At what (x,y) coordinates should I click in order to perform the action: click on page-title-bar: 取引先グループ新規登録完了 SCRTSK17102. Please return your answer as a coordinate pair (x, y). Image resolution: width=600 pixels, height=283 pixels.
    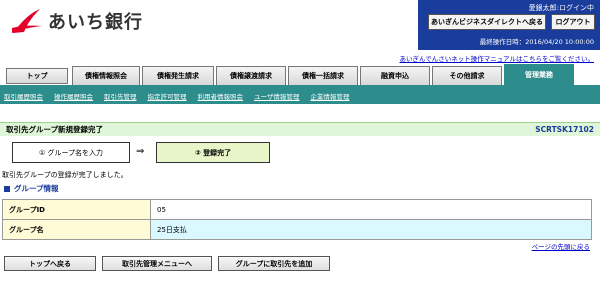
    Looking at the image, I should click on (300, 129).